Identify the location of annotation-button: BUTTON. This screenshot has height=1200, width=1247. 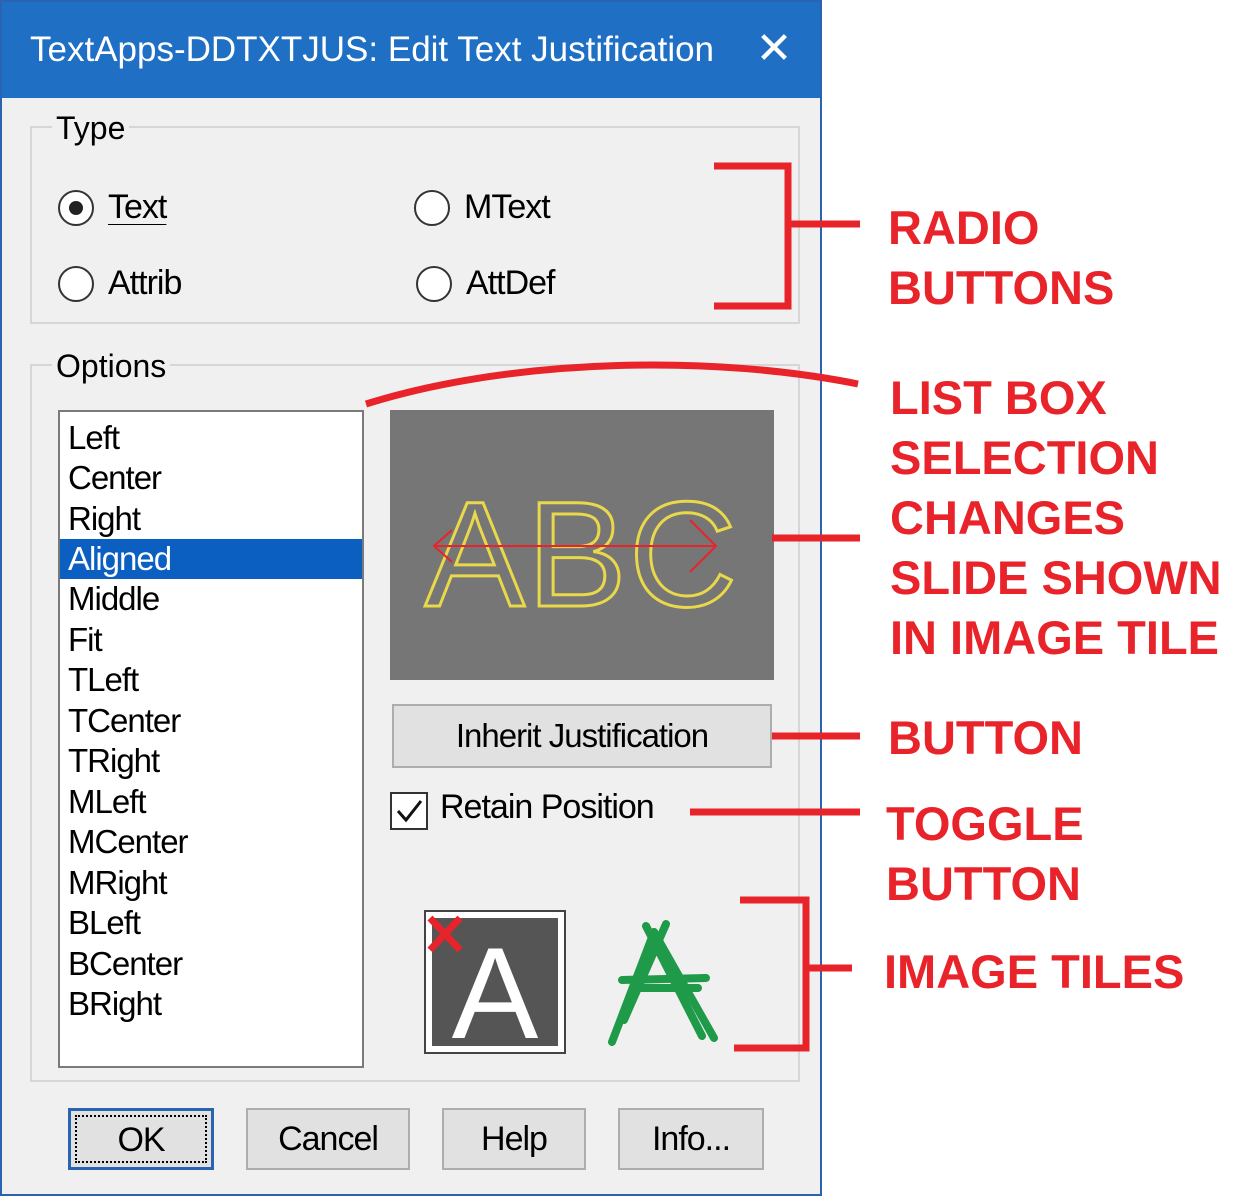
(985, 738).